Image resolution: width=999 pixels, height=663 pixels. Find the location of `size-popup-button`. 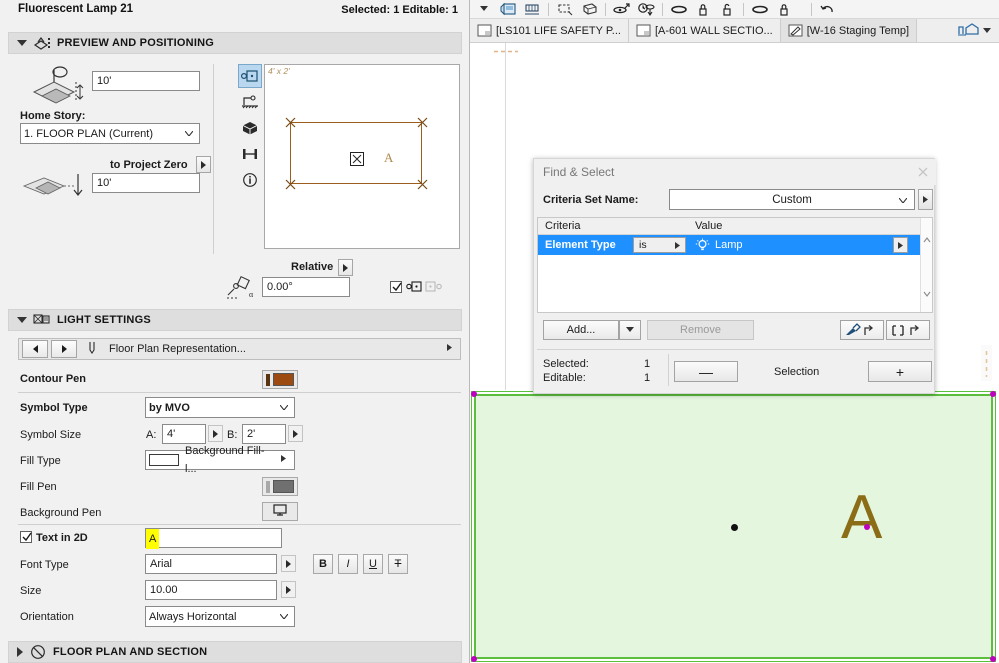

size-popup-button is located at coordinates (288, 589).